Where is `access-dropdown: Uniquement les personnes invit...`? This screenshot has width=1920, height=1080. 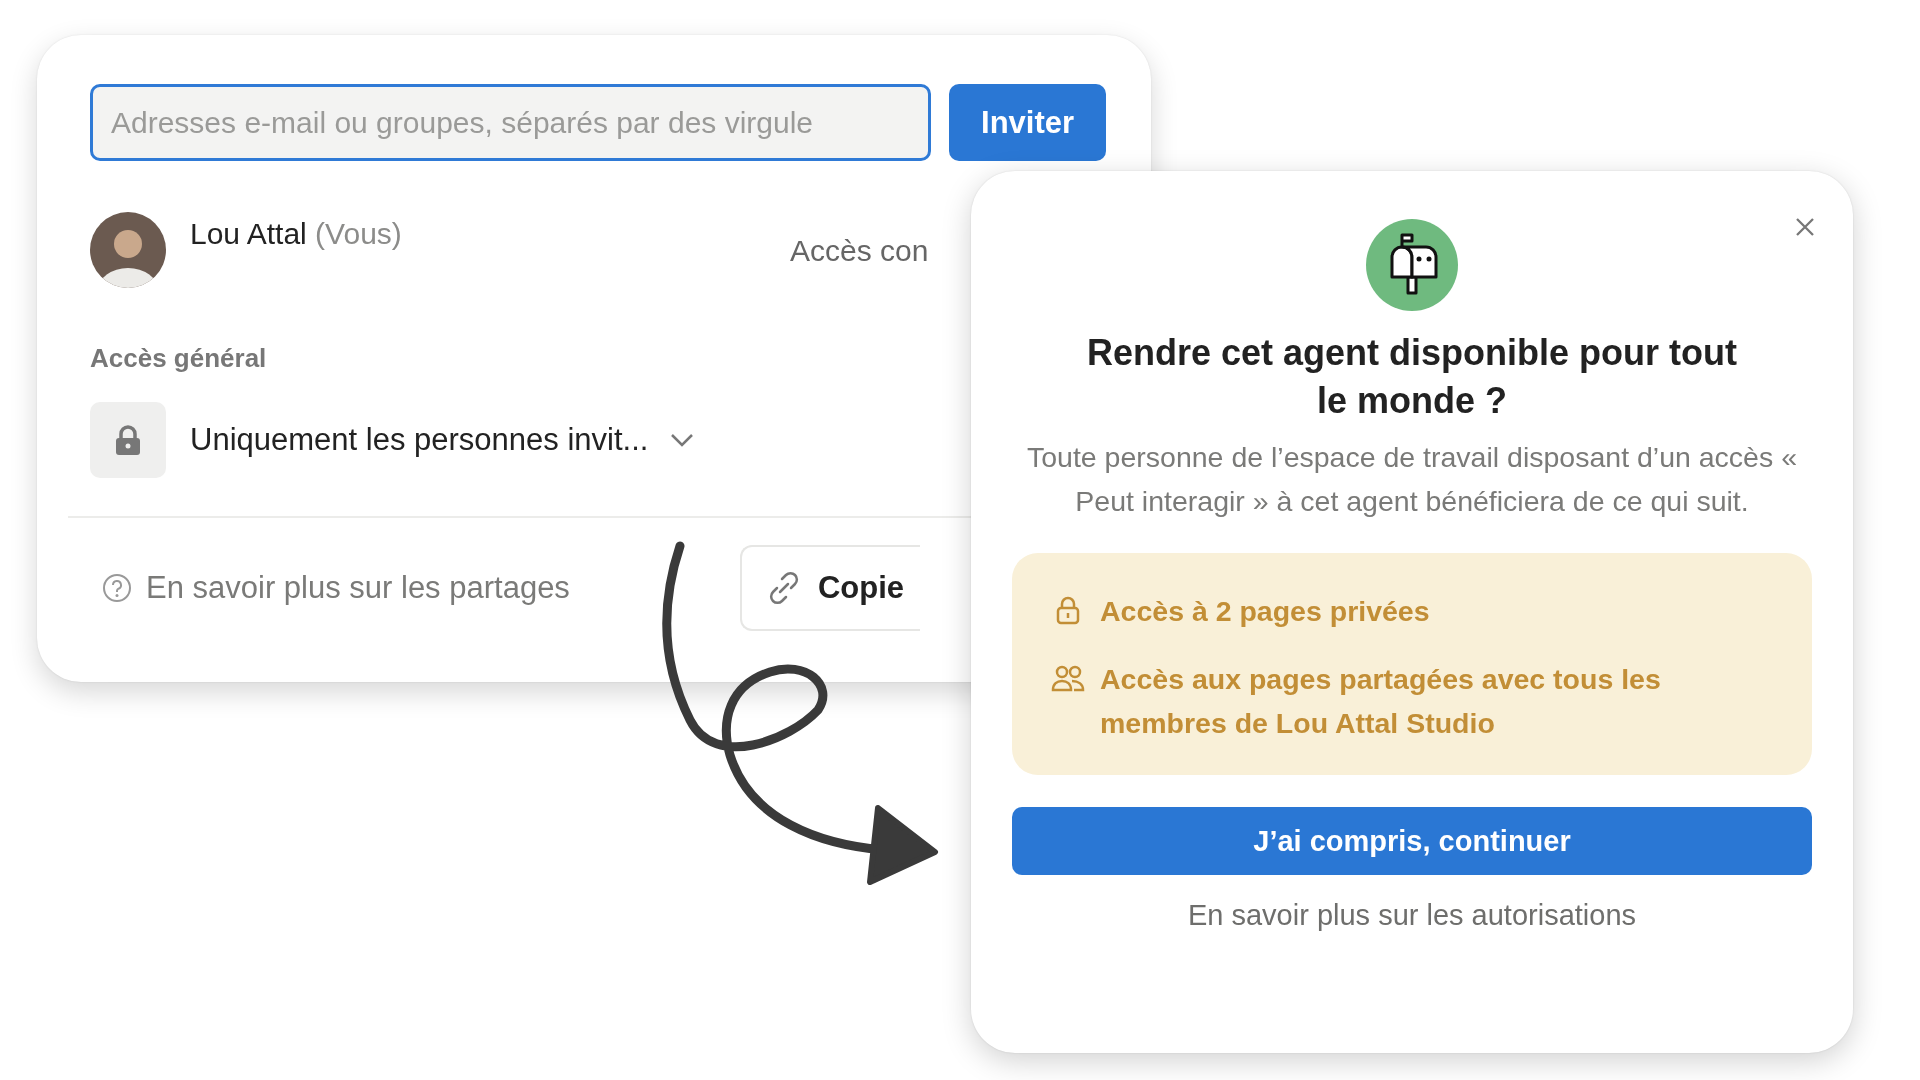
access-dropdown: Uniquement les personnes invit... is located at coordinates (419, 440).